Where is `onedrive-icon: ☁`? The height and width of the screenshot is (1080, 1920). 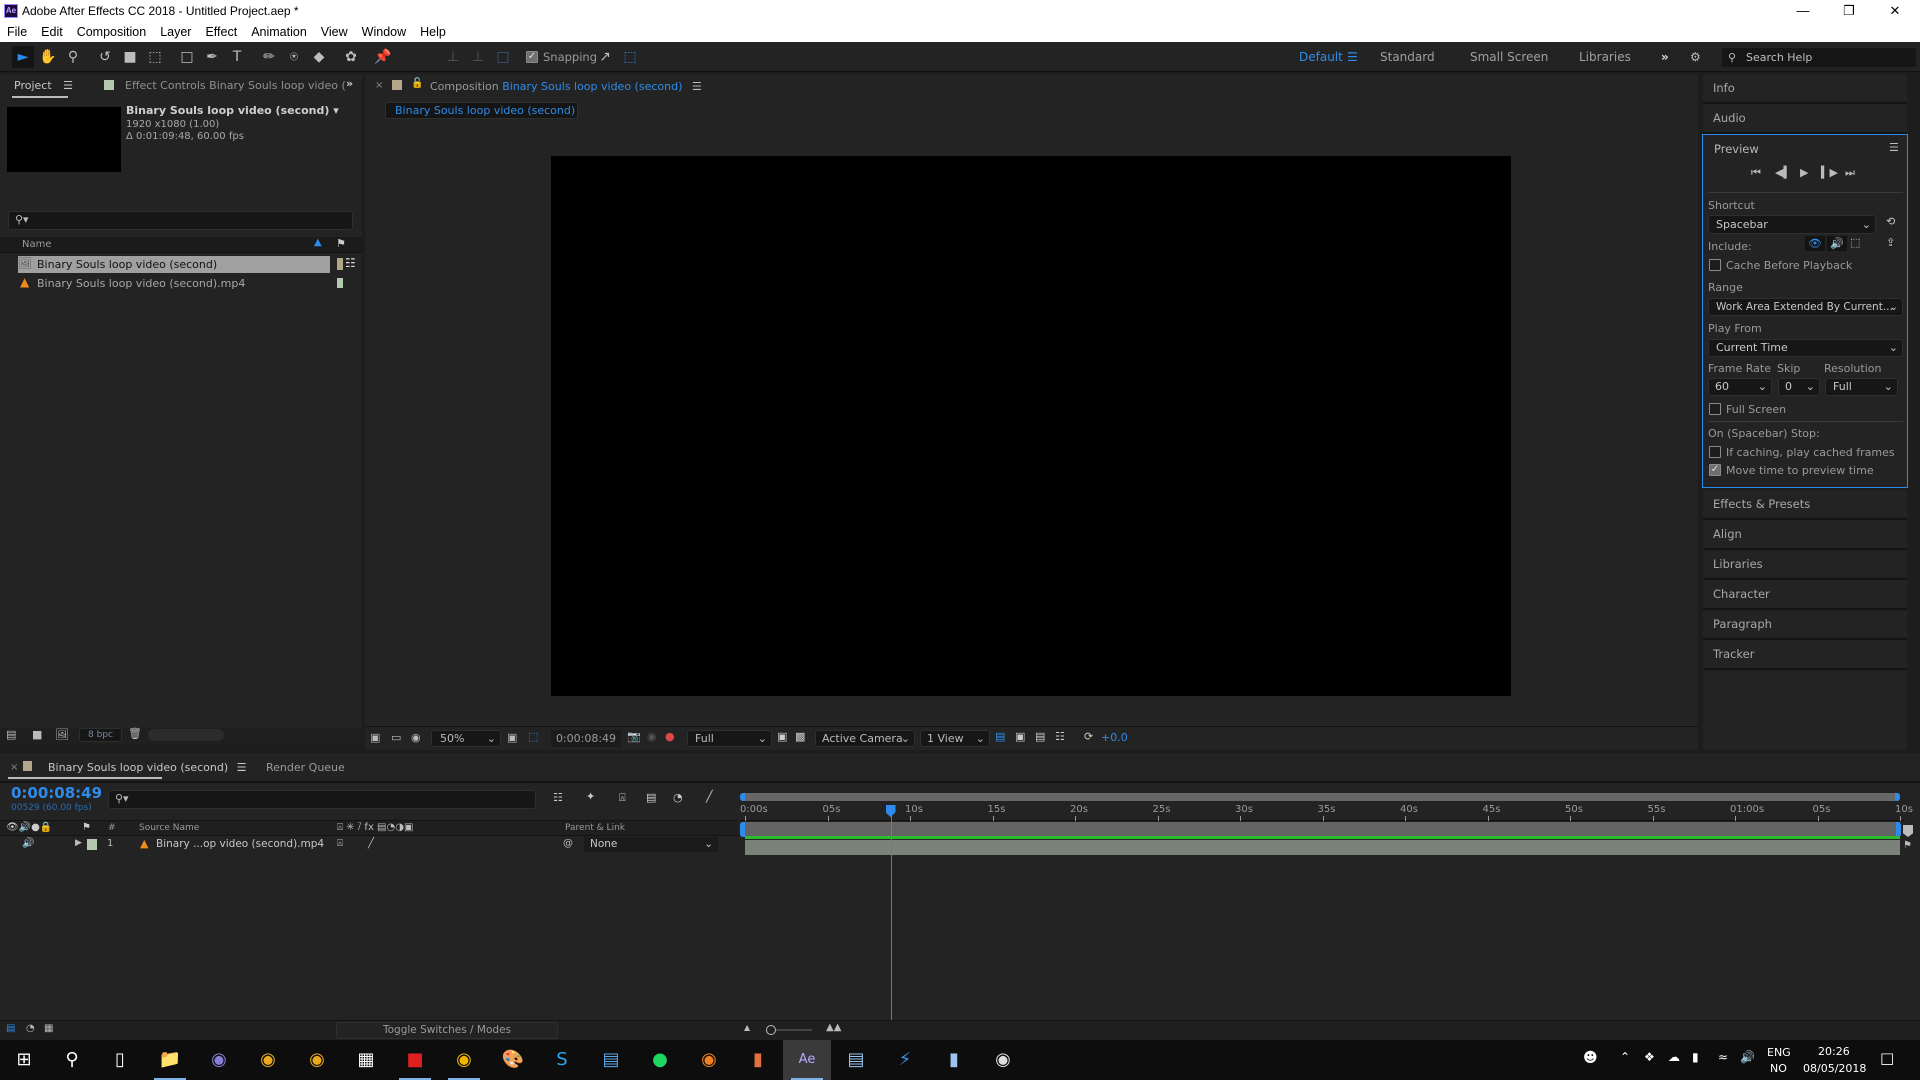
onedrive-icon: ☁ is located at coordinates (1674, 1057).